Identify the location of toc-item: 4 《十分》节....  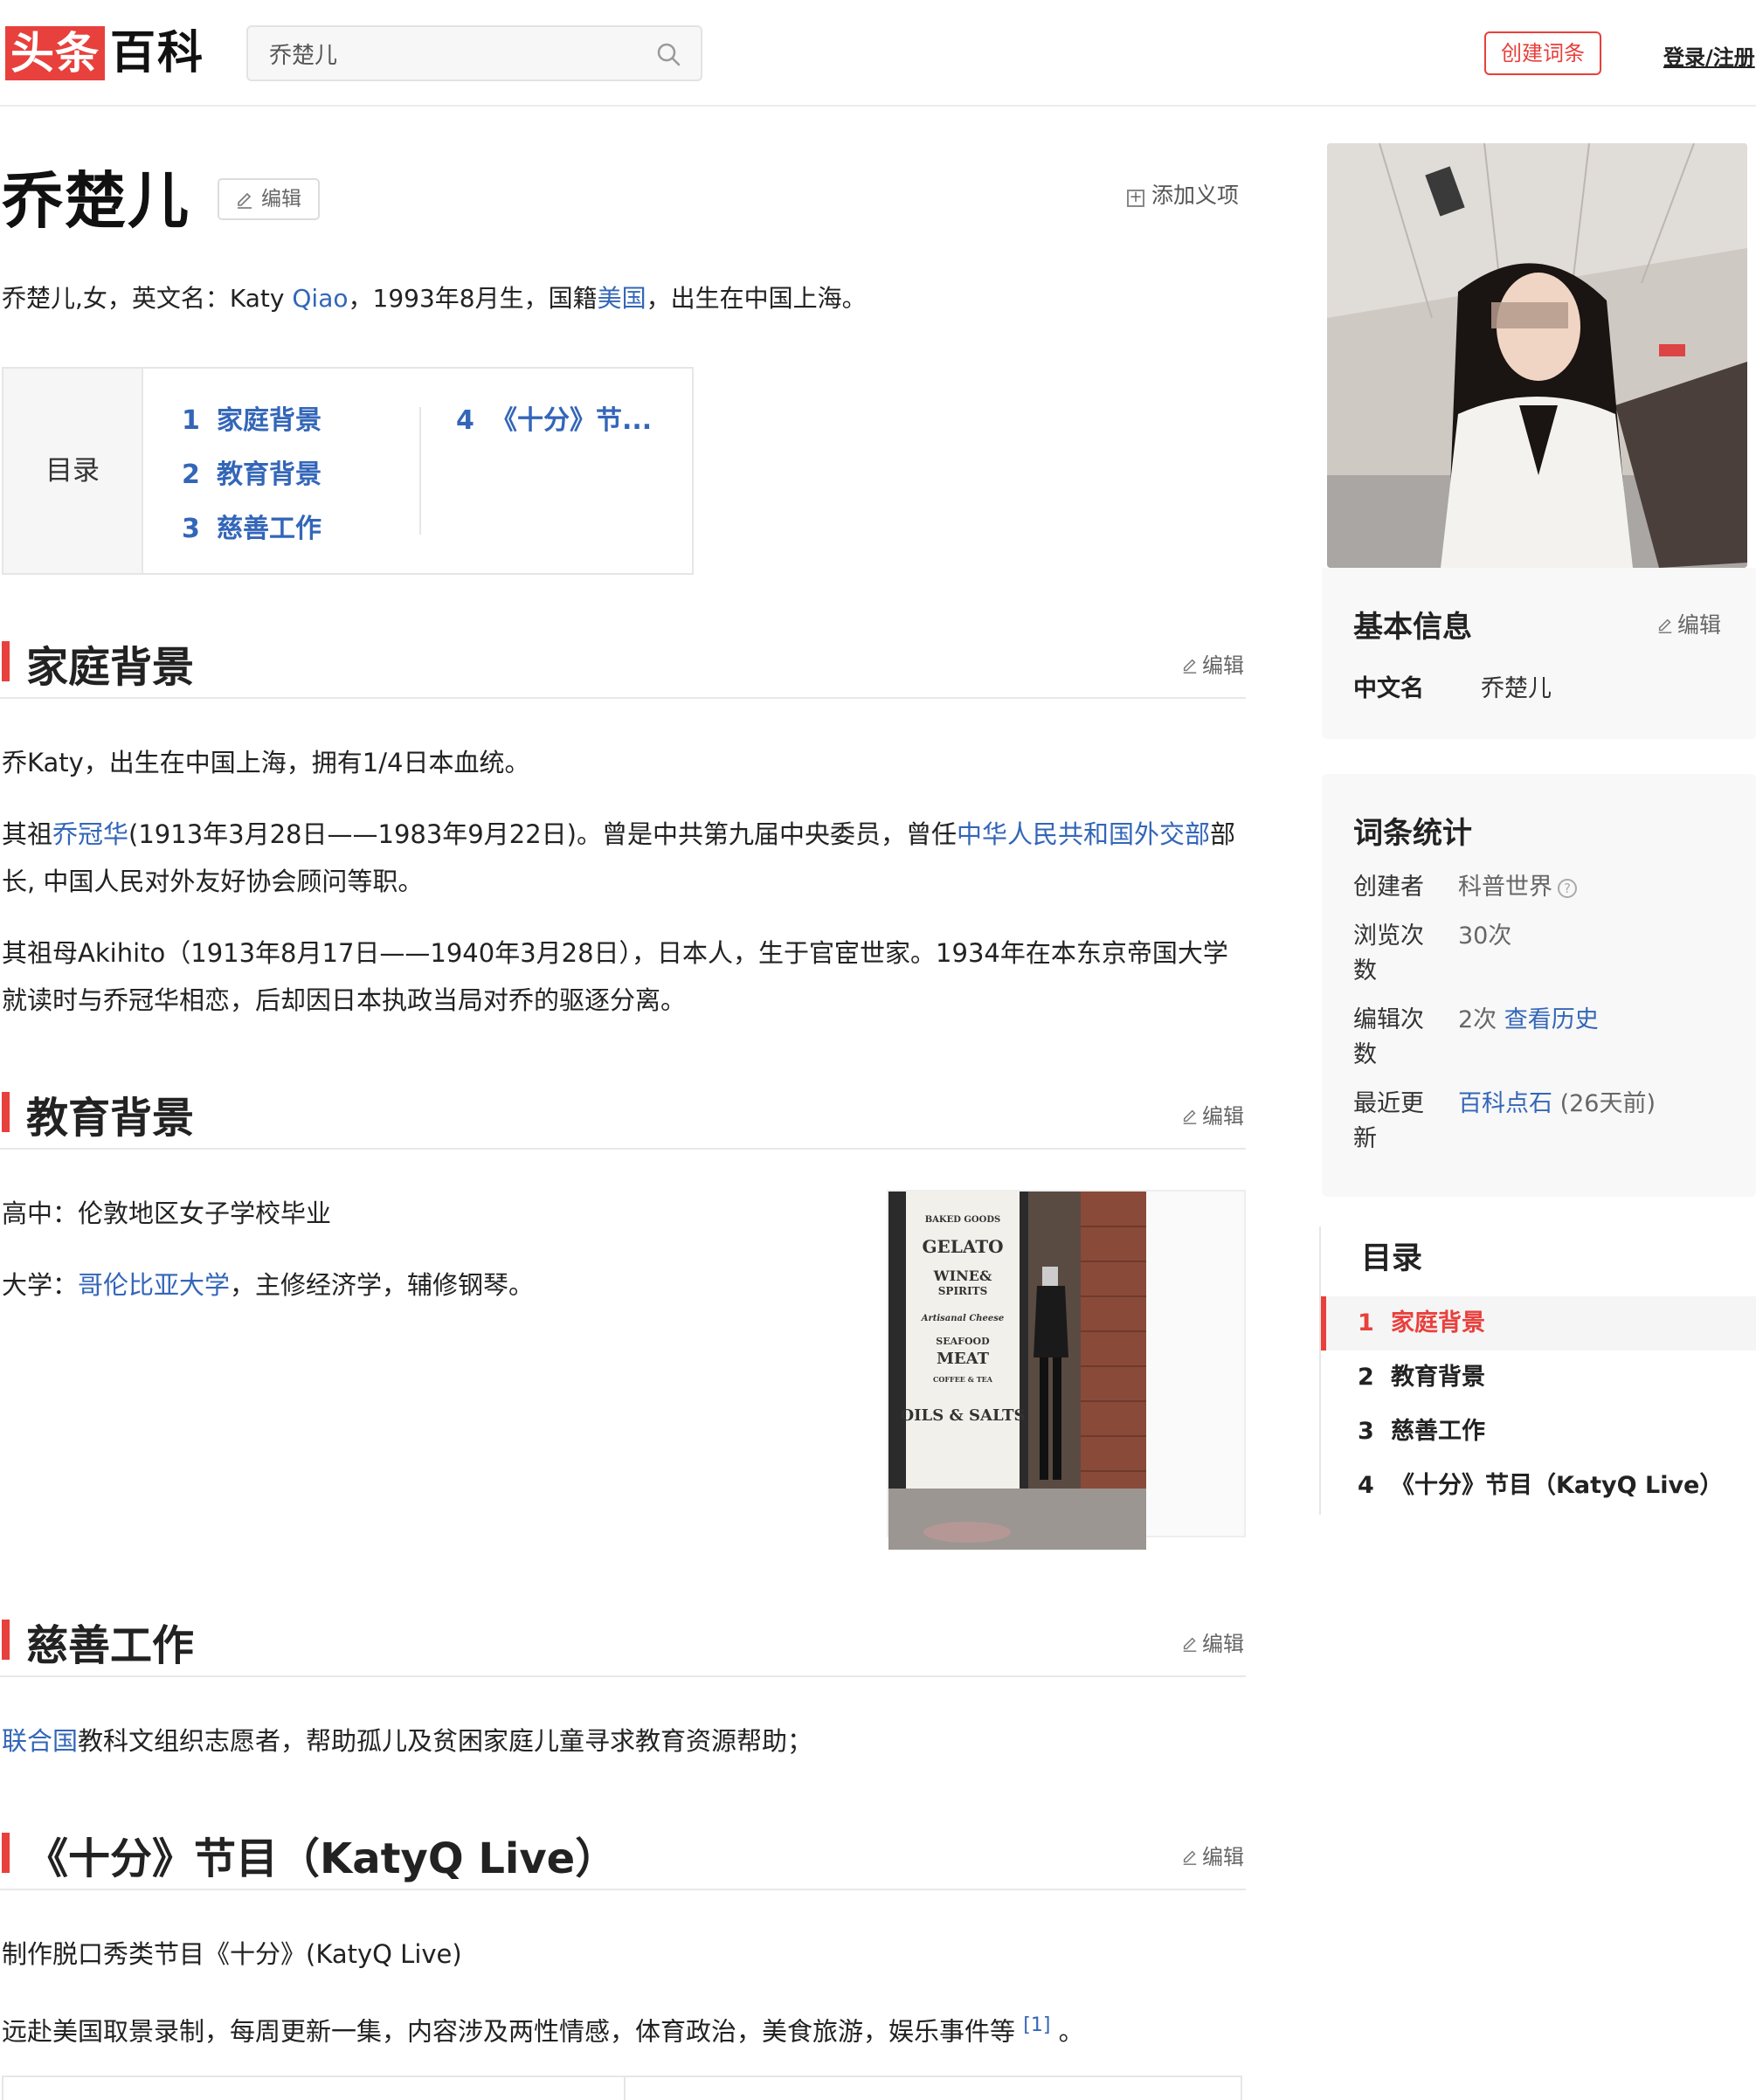
(554, 425).